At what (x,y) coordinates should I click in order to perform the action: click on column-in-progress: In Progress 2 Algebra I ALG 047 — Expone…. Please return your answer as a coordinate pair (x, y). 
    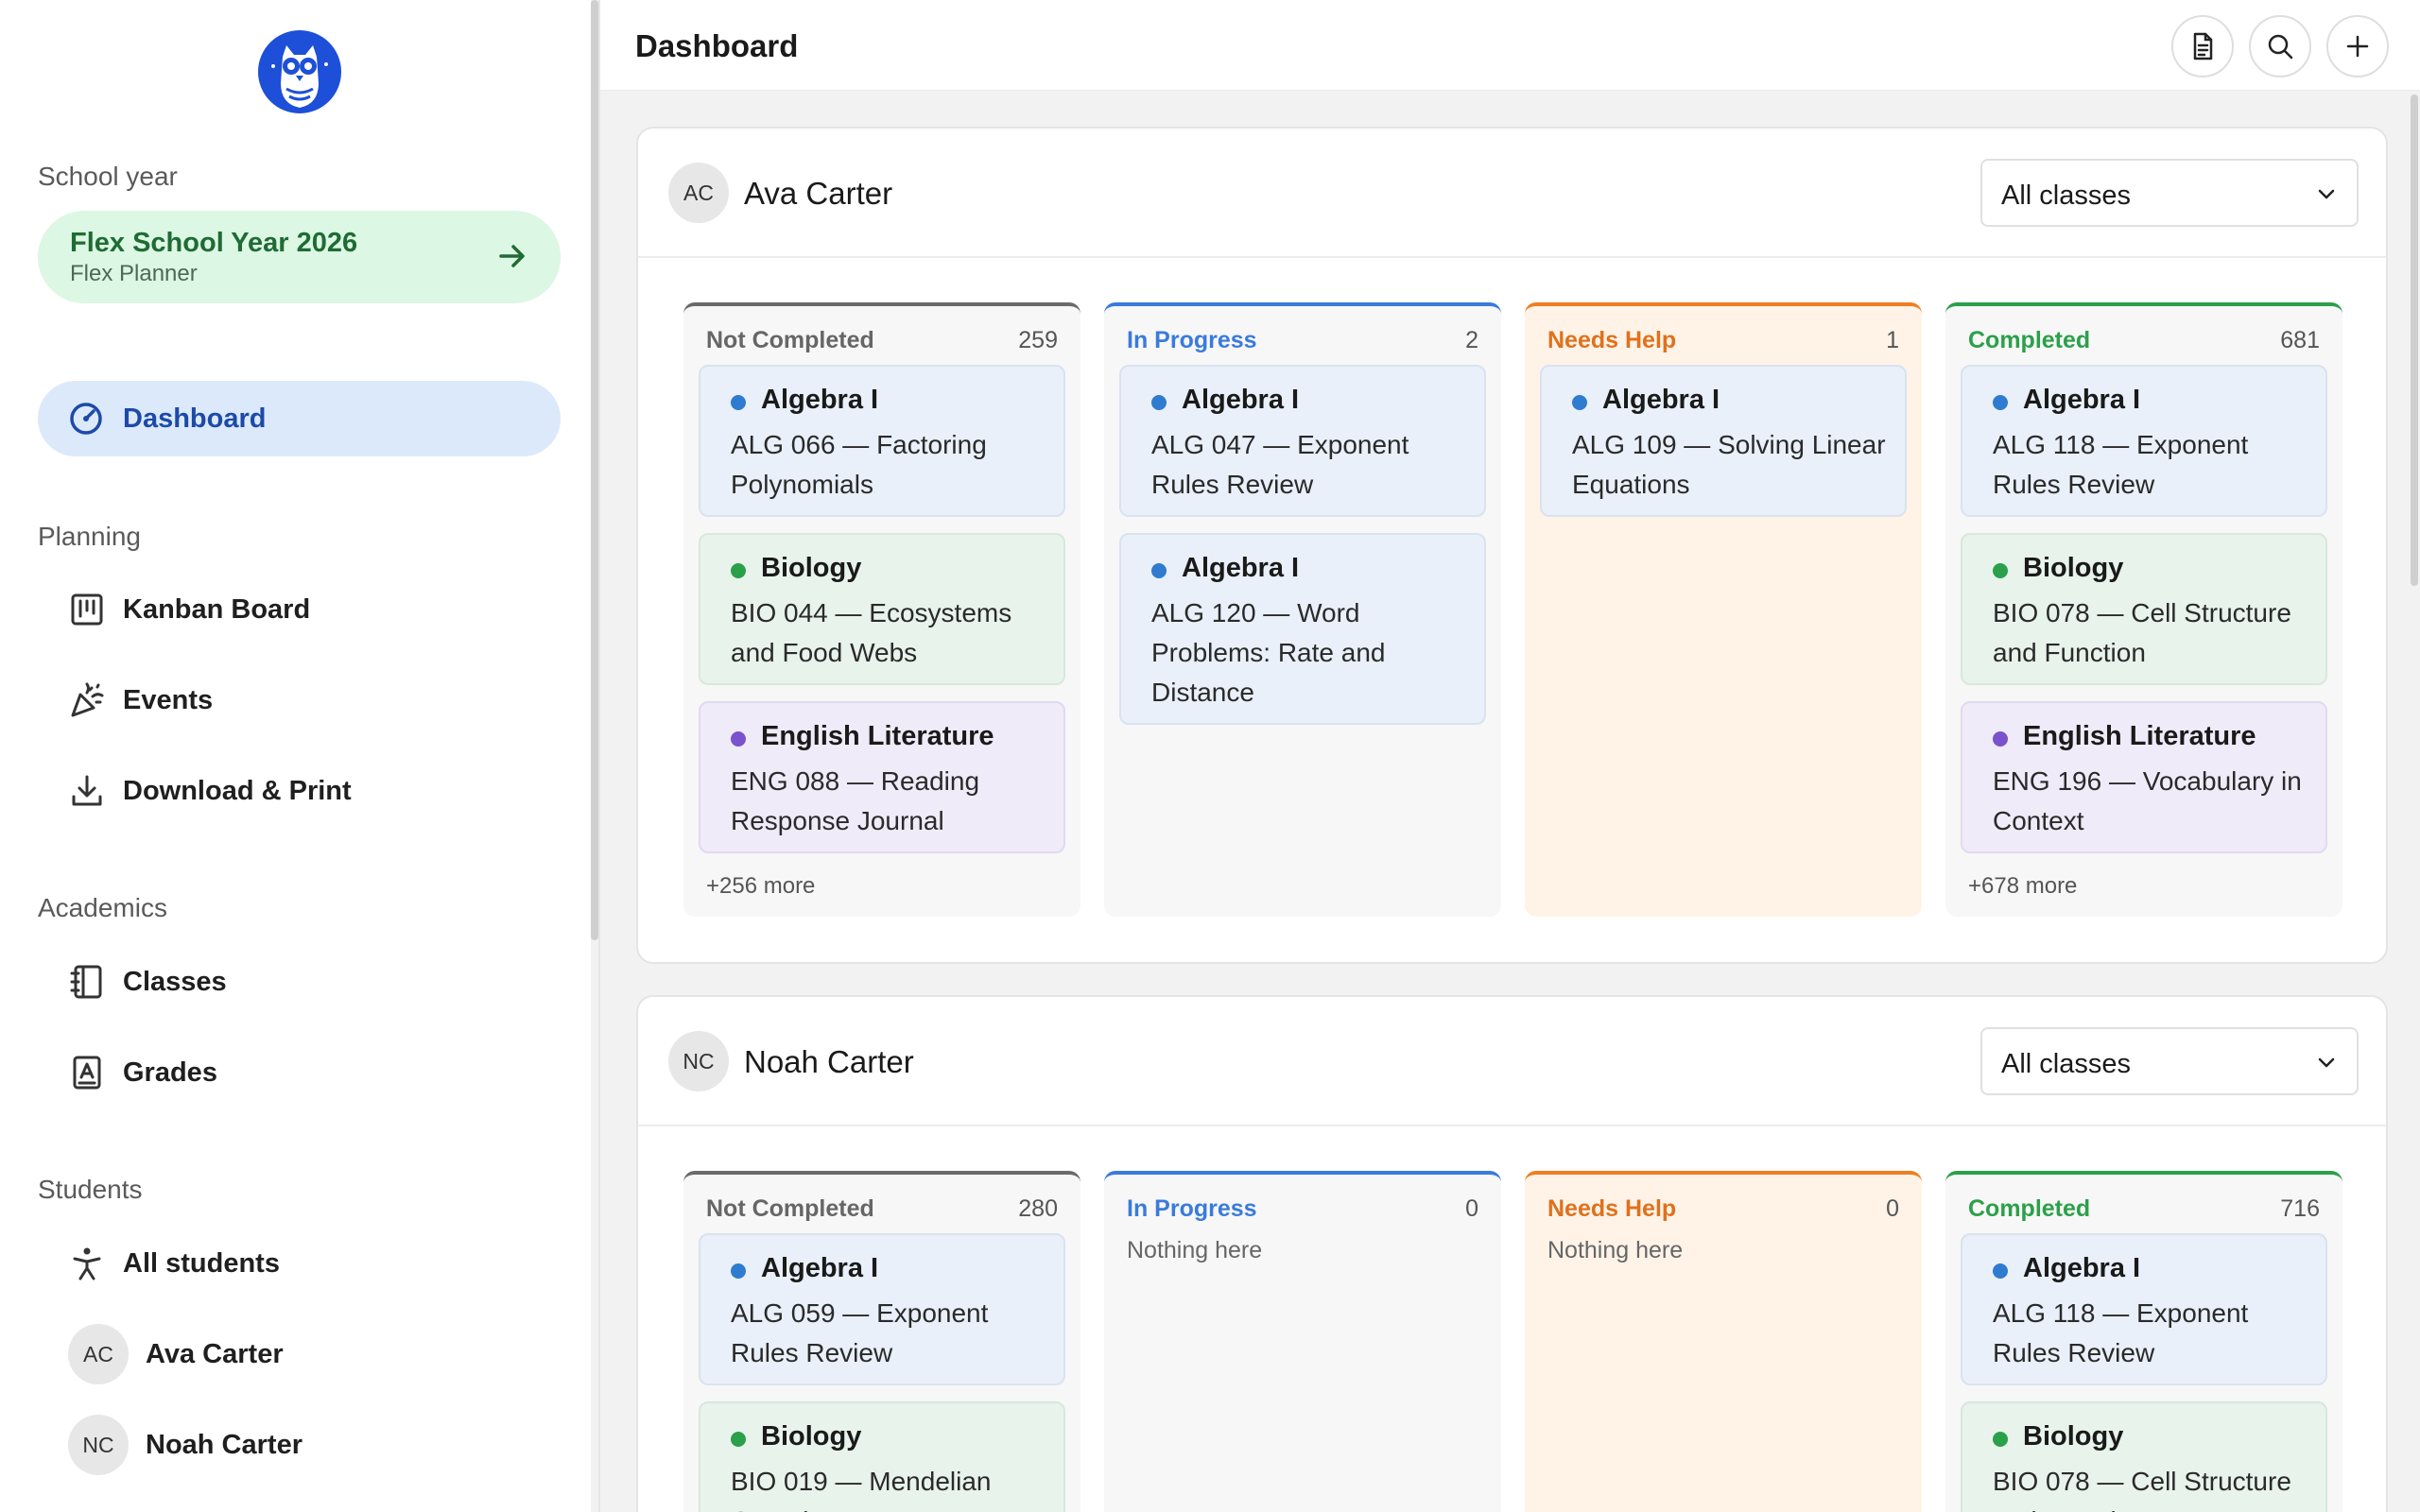
    Looking at the image, I should click on (1302, 609).